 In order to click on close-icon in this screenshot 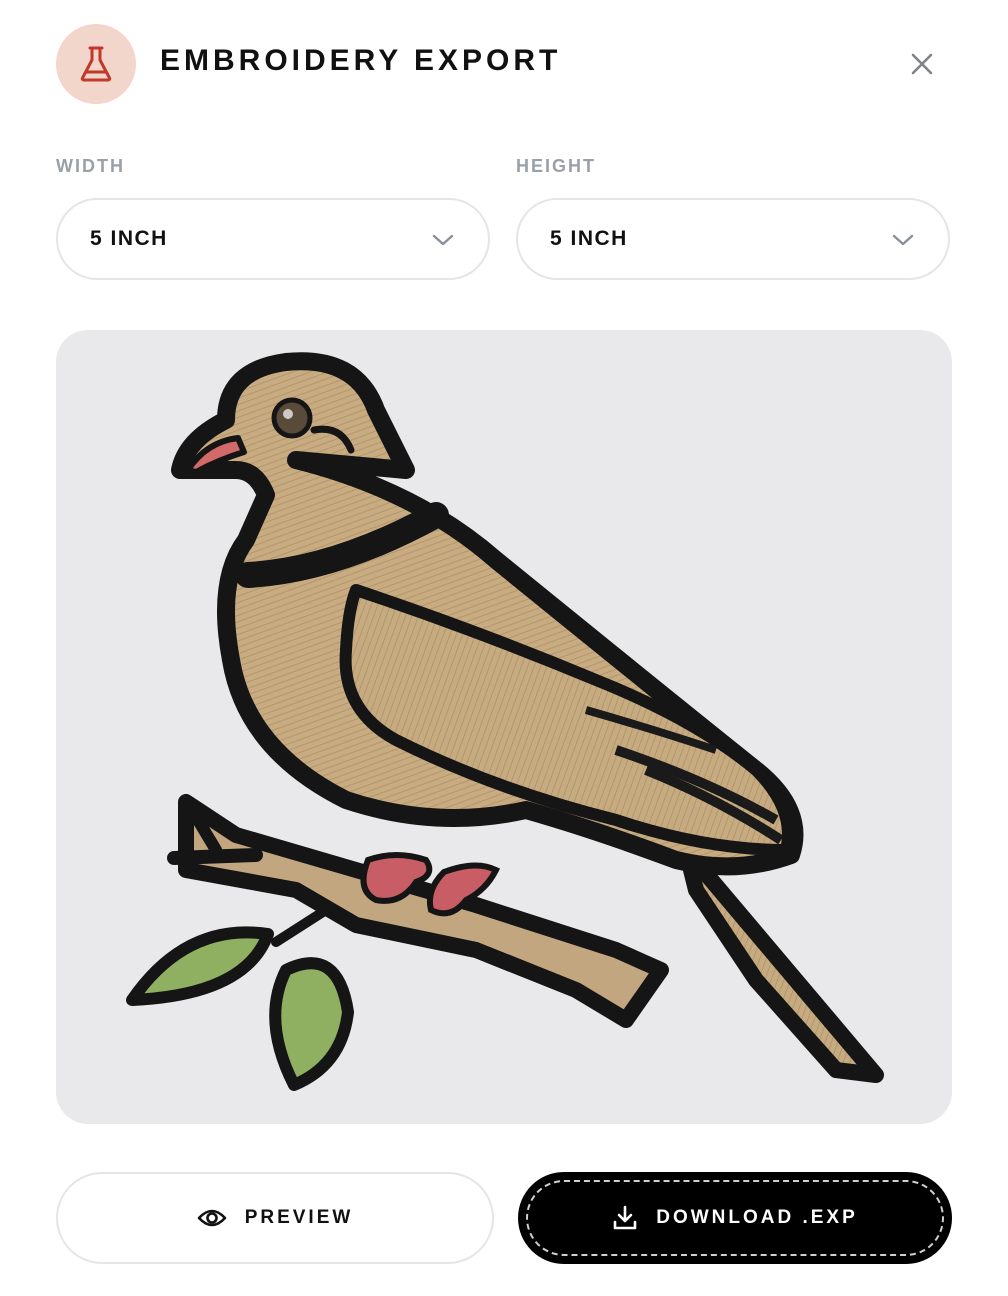, I will do `click(922, 64)`.